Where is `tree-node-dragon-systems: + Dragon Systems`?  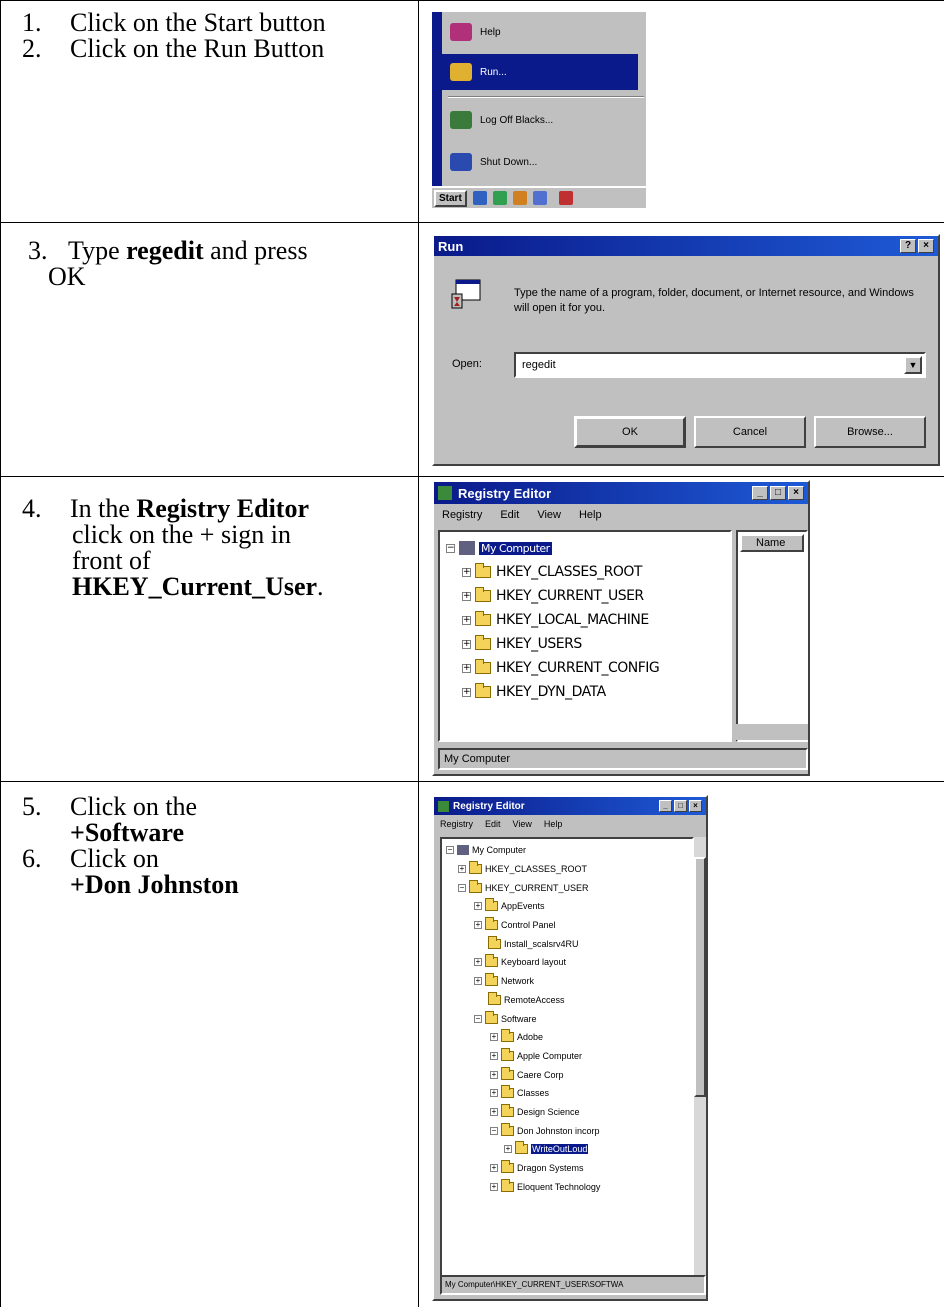
tree-node-dragon-systems: + Dragon Systems is located at coordinates (567, 1168).